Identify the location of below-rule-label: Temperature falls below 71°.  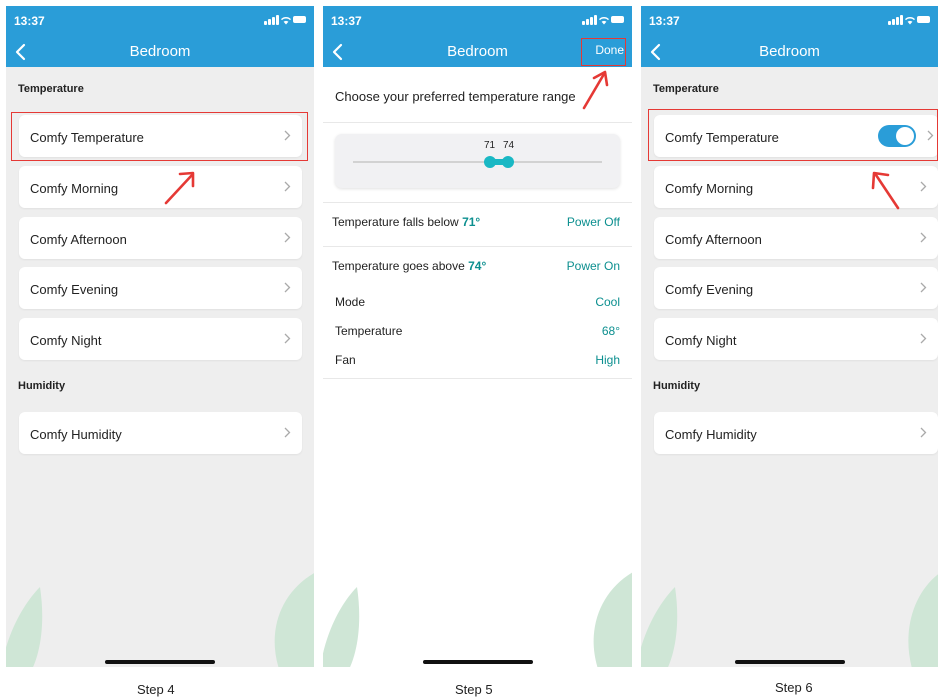
(406, 222).